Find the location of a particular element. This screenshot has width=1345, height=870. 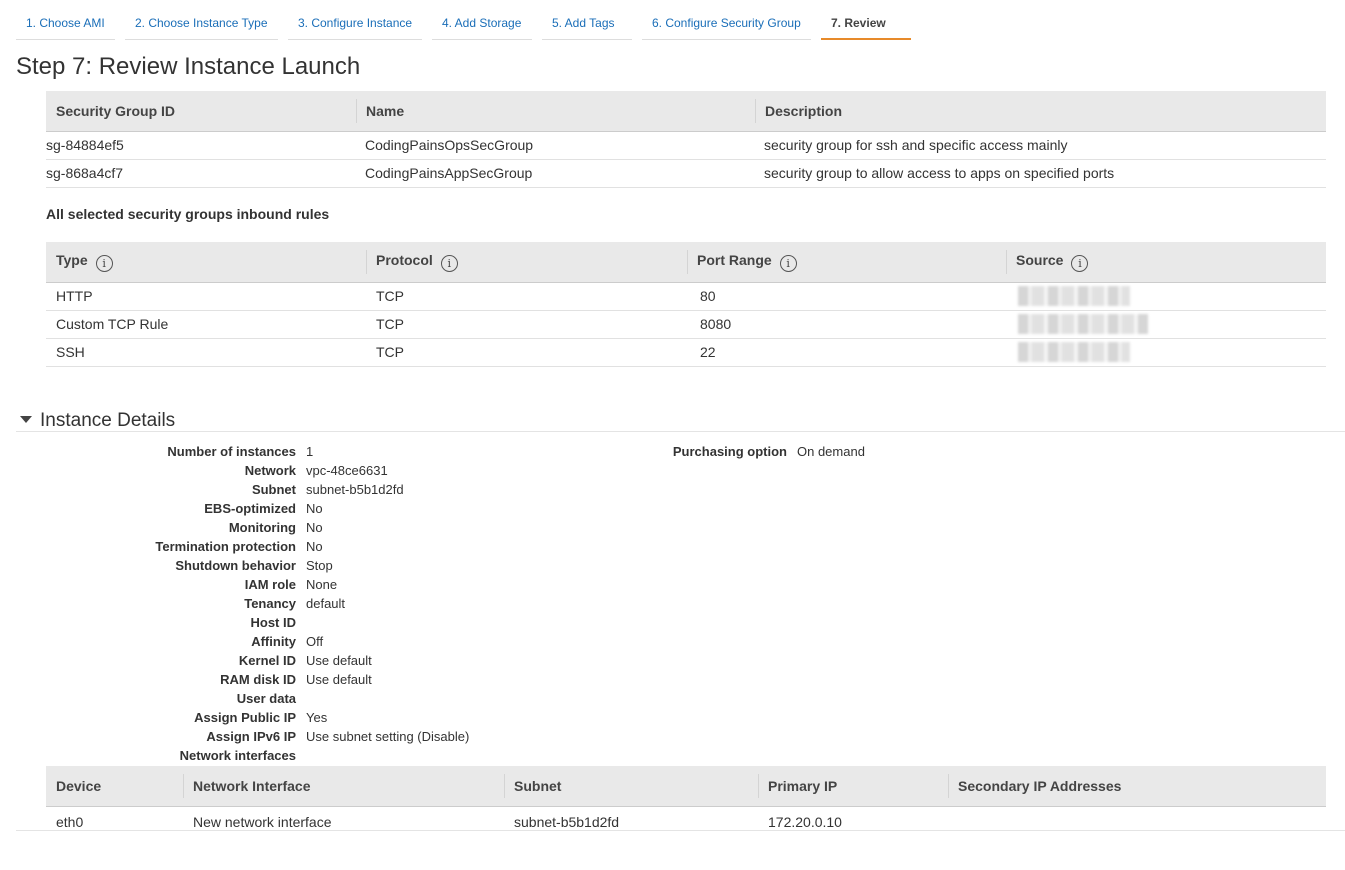

detail-row: RAM disk ID Use default is located at coordinates (209, 679).